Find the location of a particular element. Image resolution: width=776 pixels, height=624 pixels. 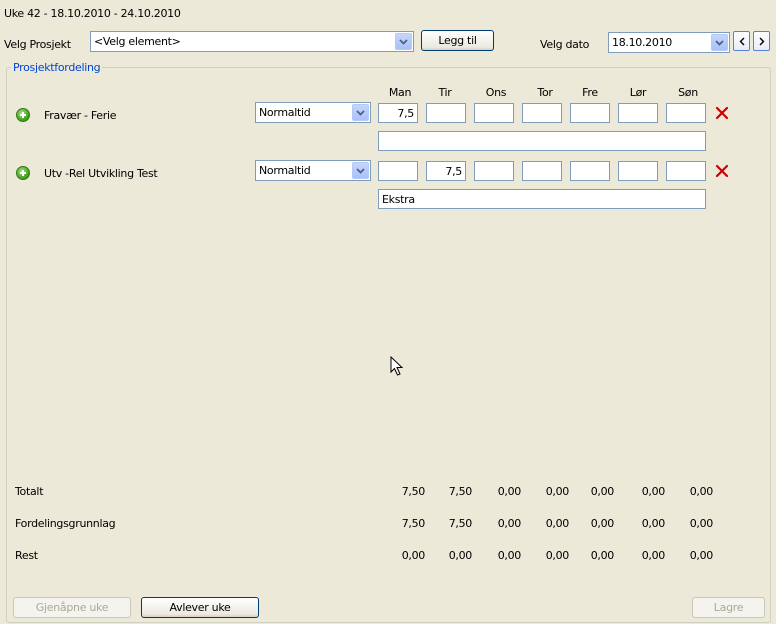

total-fri: 0,00 is located at coordinates (602, 491).